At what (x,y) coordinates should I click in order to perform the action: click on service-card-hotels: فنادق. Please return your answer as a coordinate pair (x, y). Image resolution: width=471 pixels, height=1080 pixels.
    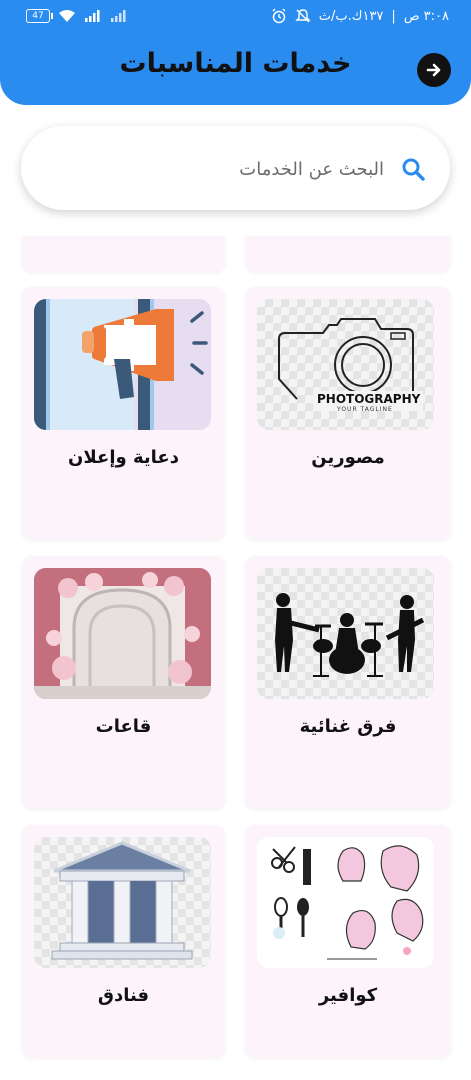
    Looking at the image, I should click on (123, 941).